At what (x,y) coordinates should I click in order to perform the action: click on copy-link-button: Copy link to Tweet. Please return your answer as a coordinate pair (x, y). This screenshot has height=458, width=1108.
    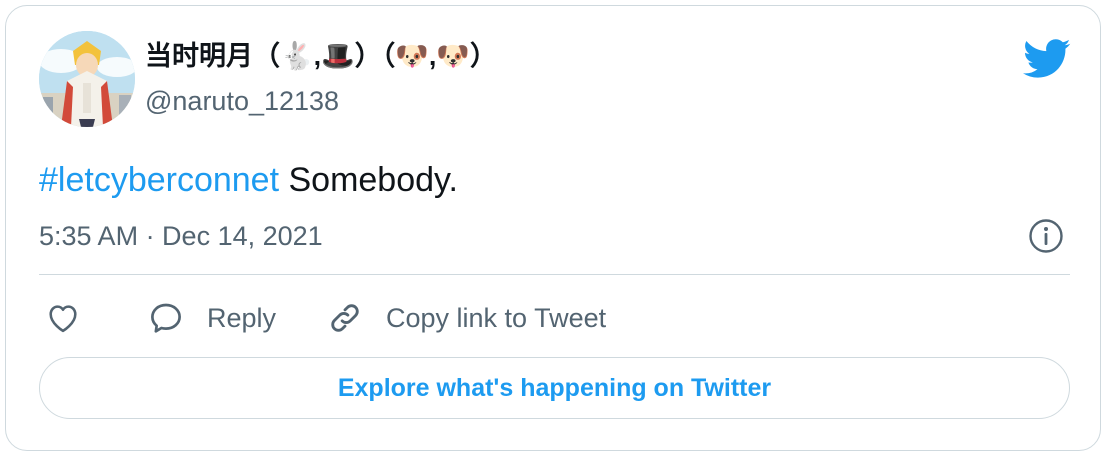
    Looking at the image, I should click on (466, 318).